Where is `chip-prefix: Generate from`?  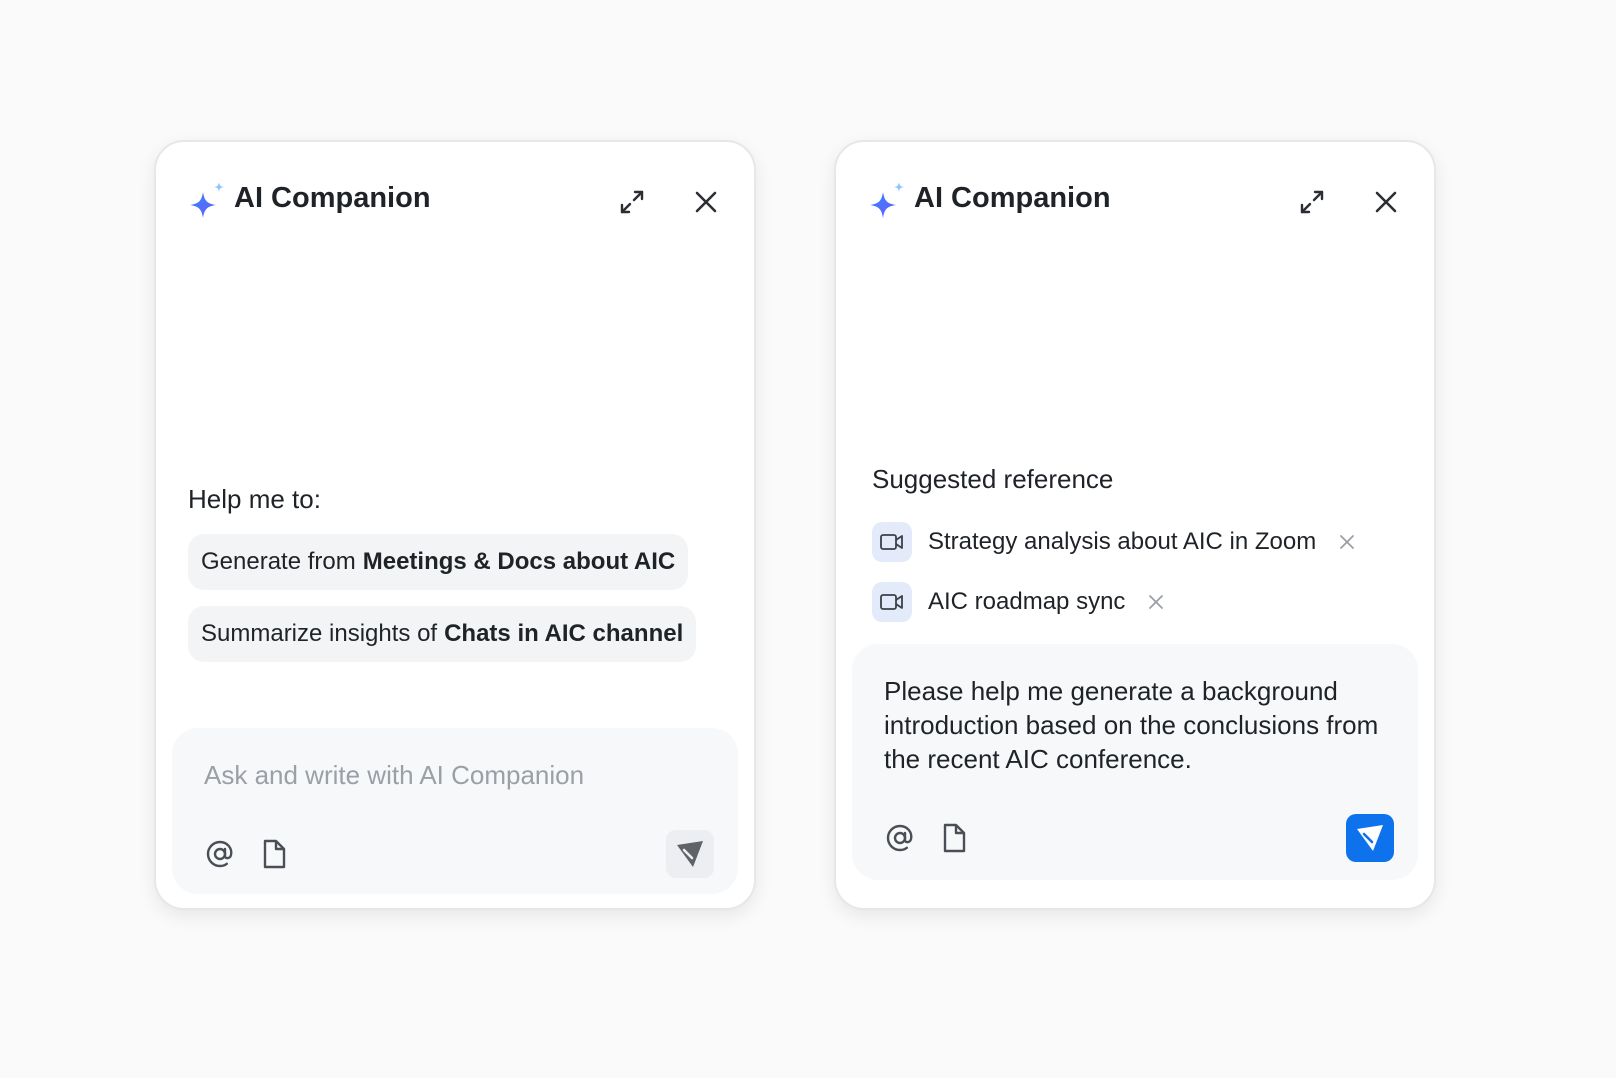
chip-prefix: Generate from is located at coordinates (278, 561).